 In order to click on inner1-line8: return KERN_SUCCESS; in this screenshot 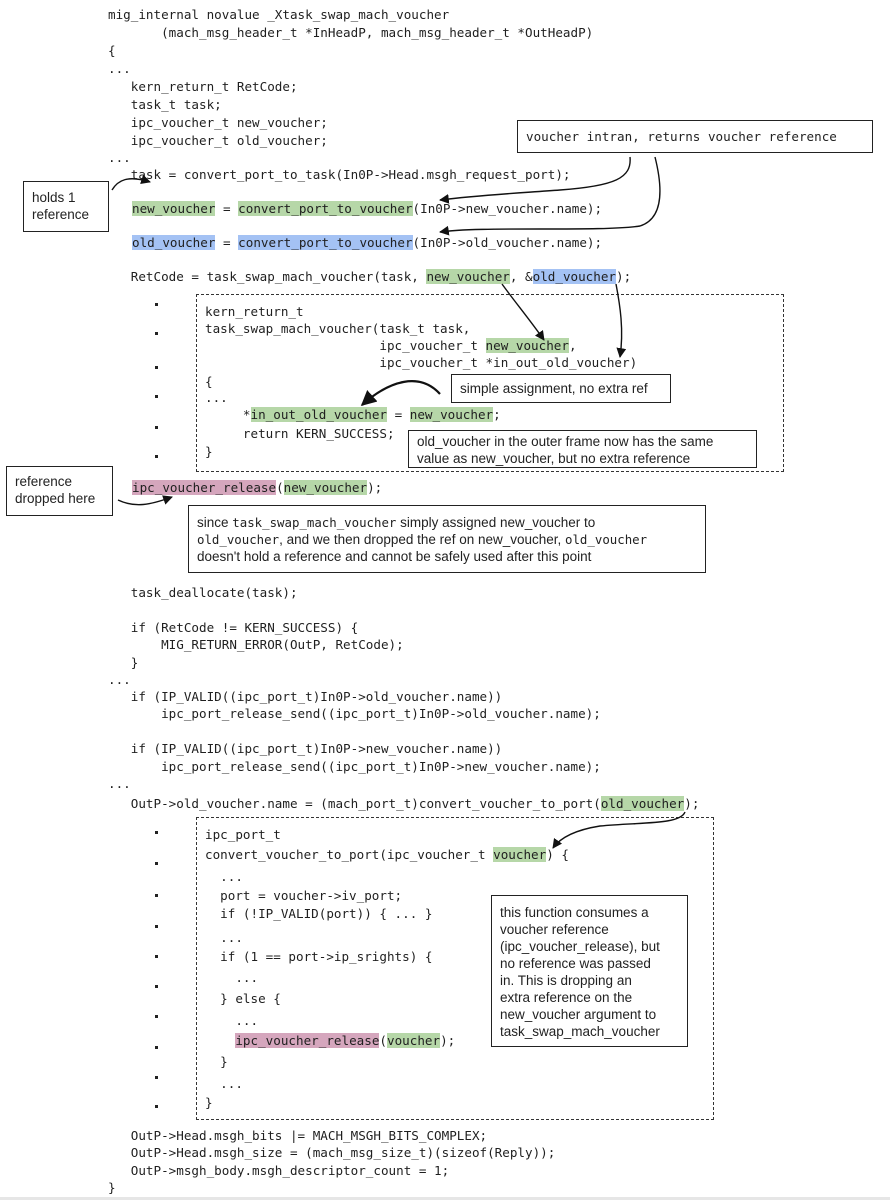, I will do `click(300, 433)`.